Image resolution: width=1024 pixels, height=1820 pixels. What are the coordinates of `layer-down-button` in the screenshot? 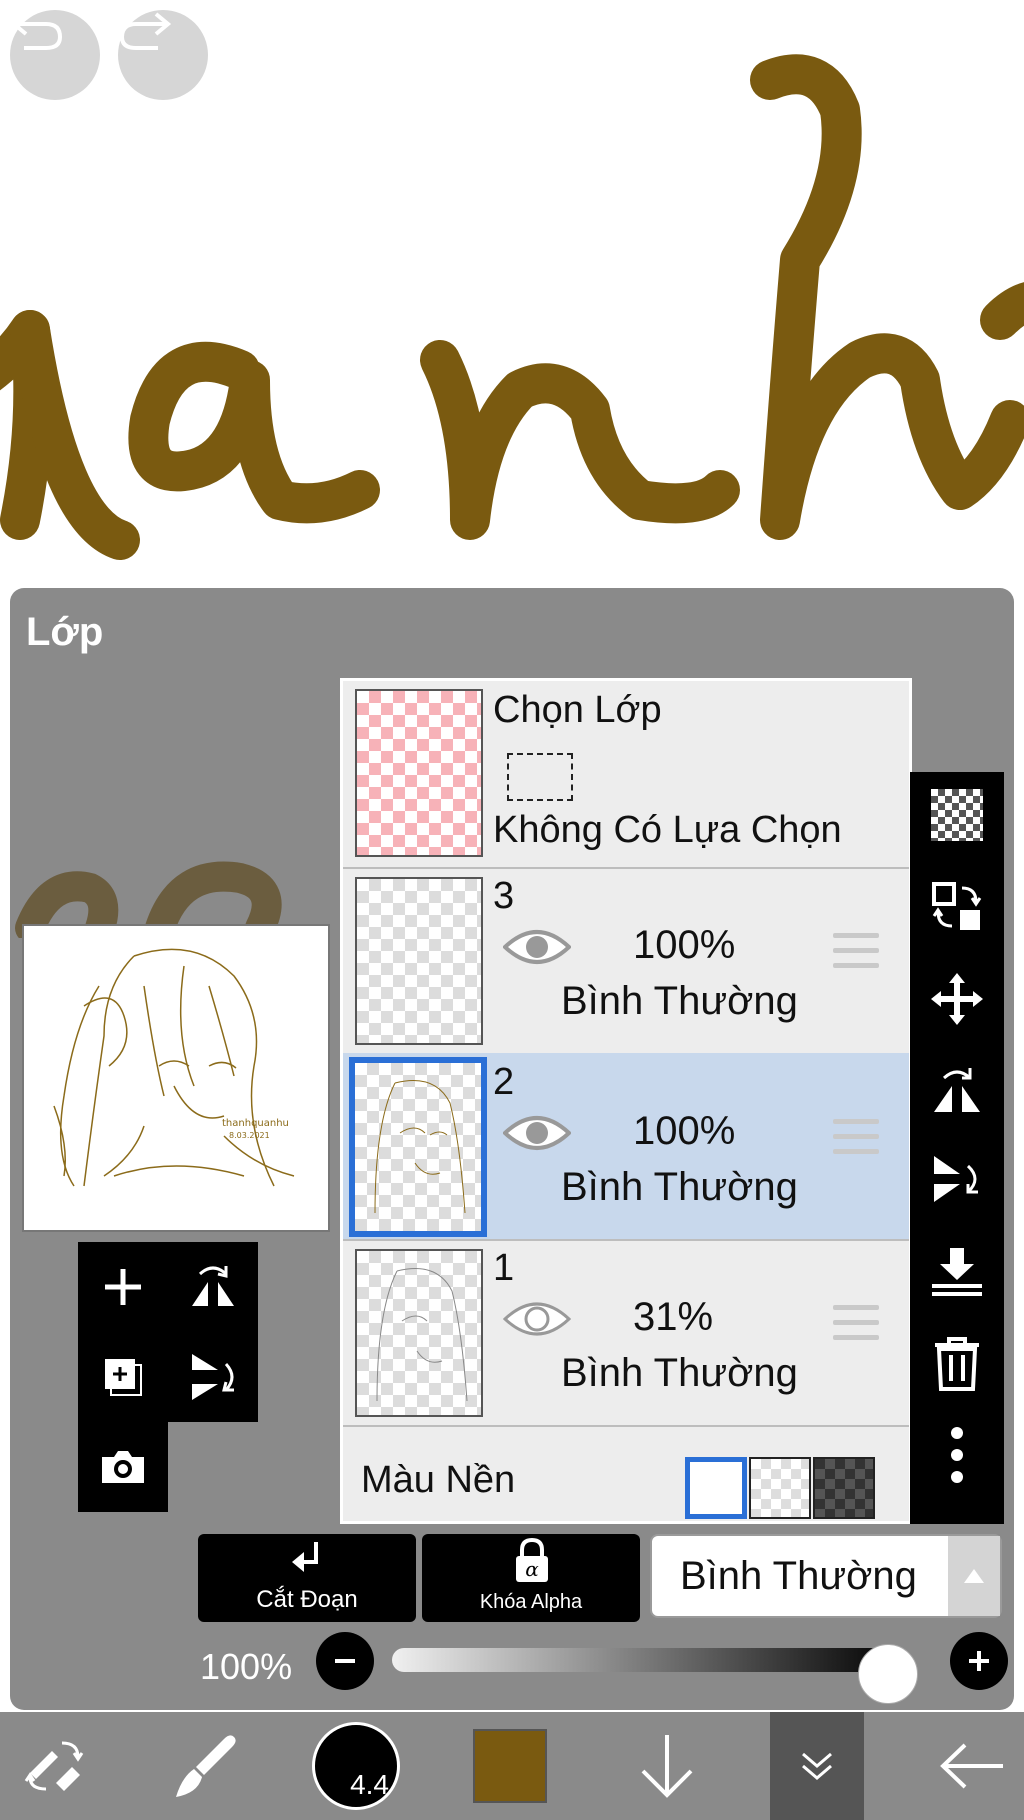 It's located at (667, 1766).